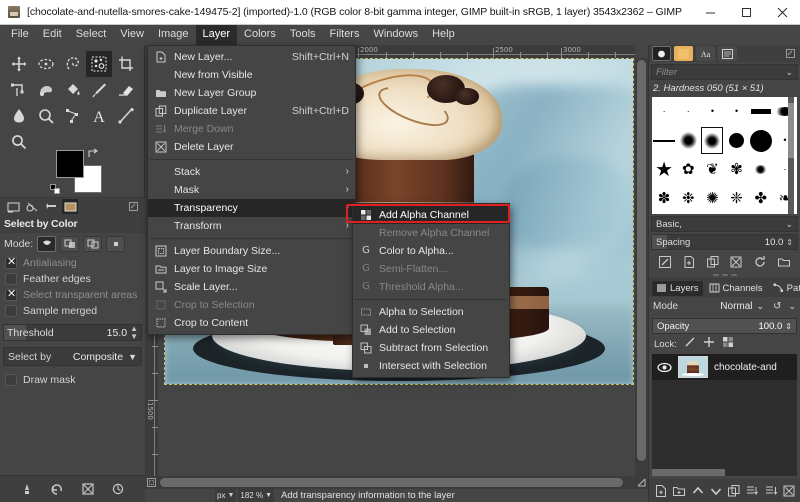 The image size is (800, 502). I want to click on brush-cell: ❈, so click(736, 198).